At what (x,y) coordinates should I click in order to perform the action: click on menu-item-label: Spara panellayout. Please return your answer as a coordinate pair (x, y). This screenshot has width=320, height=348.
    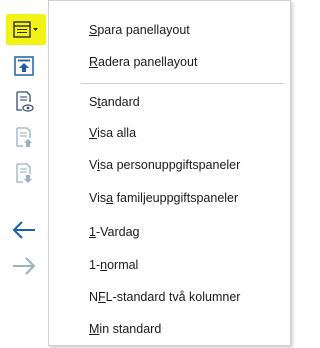
    Looking at the image, I should click on (139, 30).